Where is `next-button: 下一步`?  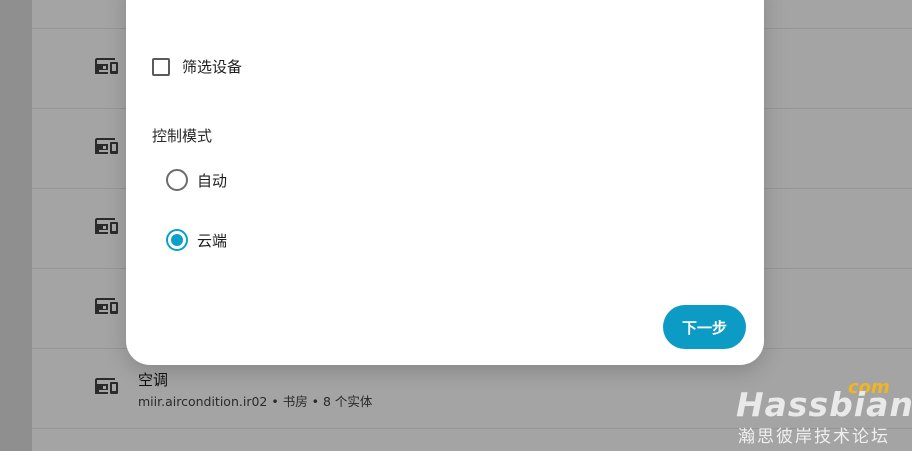
next-button: 下一步 is located at coordinates (704, 327).